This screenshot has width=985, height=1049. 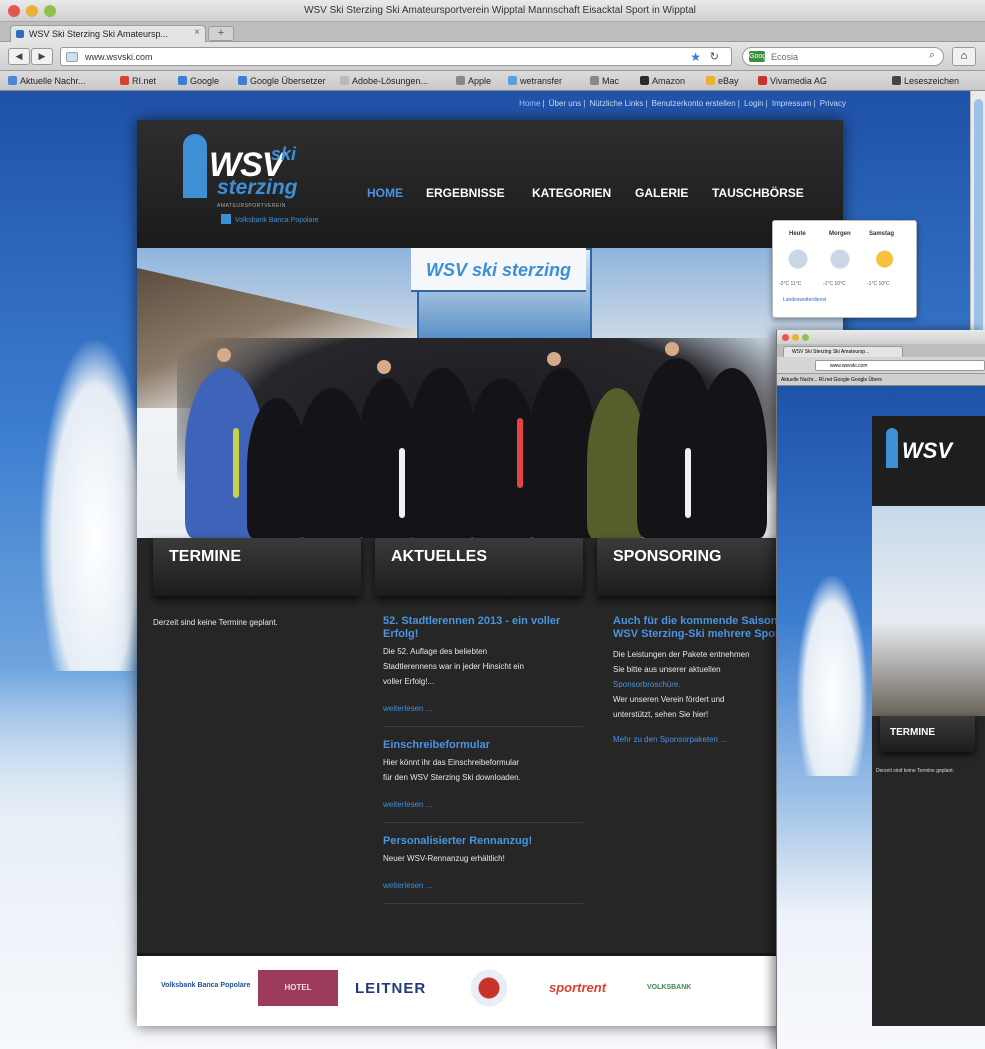 What do you see at coordinates (804, 300) in the screenshot?
I see `weather-service-link: Landeswetterdienst` at bounding box center [804, 300].